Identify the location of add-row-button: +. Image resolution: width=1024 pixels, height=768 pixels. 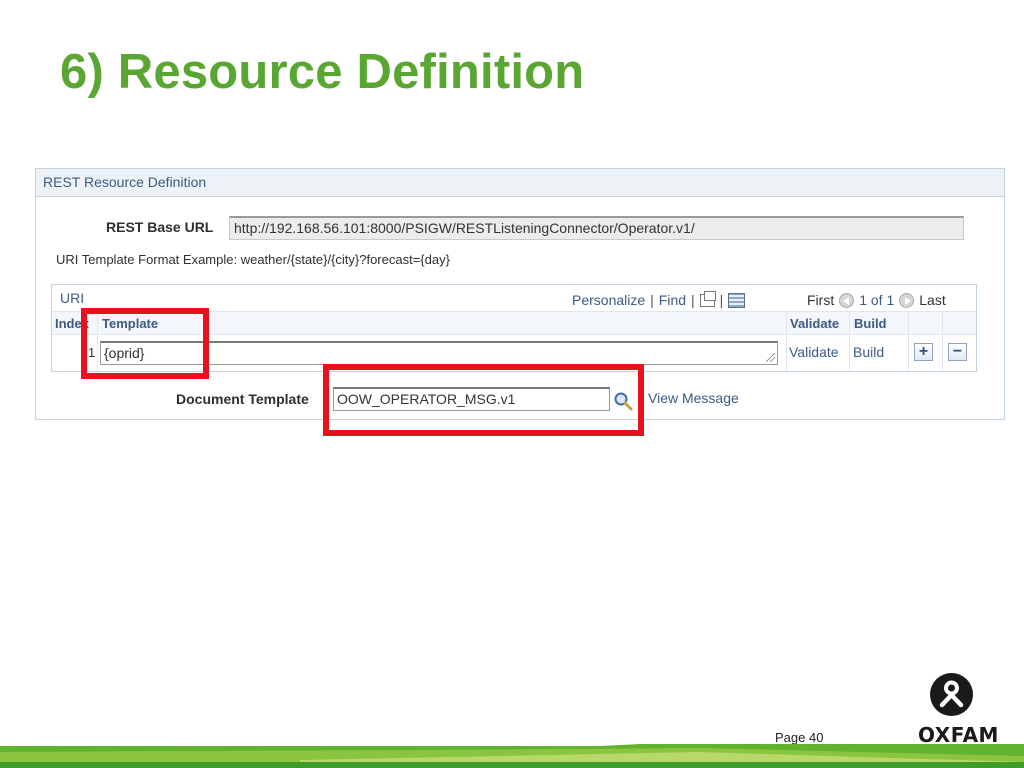
(923, 352).